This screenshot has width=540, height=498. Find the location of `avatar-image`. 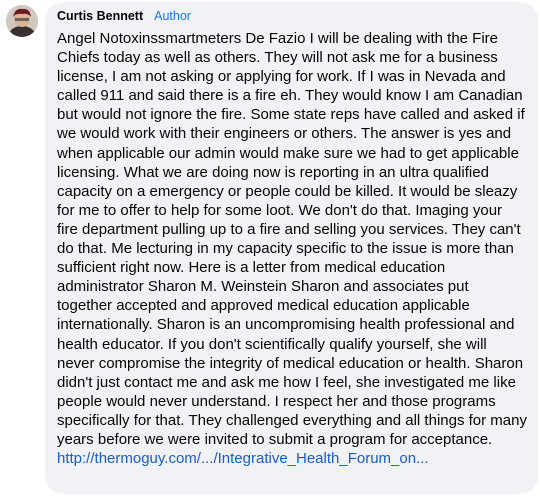

avatar-image is located at coordinates (22, 21).